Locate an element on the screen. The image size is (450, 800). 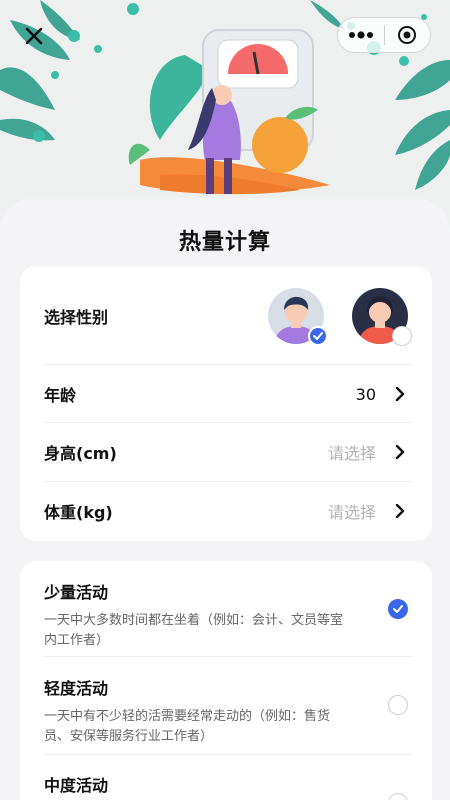
close-icon is located at coordinates (34, 36).